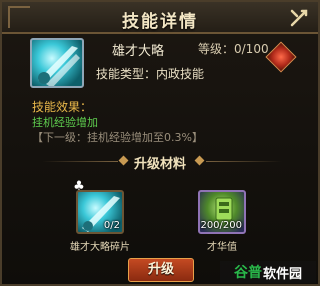  What do you see at coordinates (282, 274) in the screenshot?
I see `watermark-brand-white: 软件园` at bounding box center [282, 274].